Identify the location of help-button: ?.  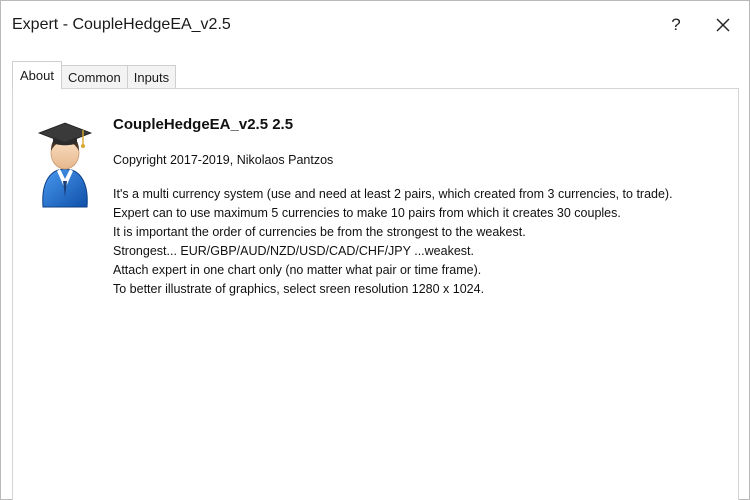
(676, 25).